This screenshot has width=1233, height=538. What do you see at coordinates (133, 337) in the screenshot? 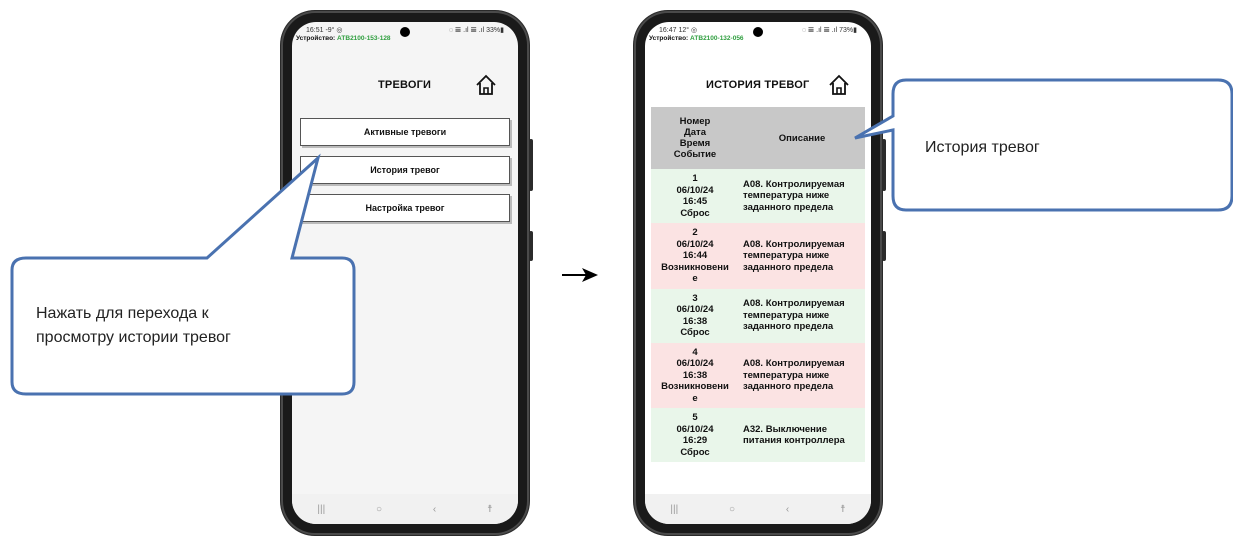
I see `callout-left-line2: просмотру истории тревог` at bounding box center [133, 337].